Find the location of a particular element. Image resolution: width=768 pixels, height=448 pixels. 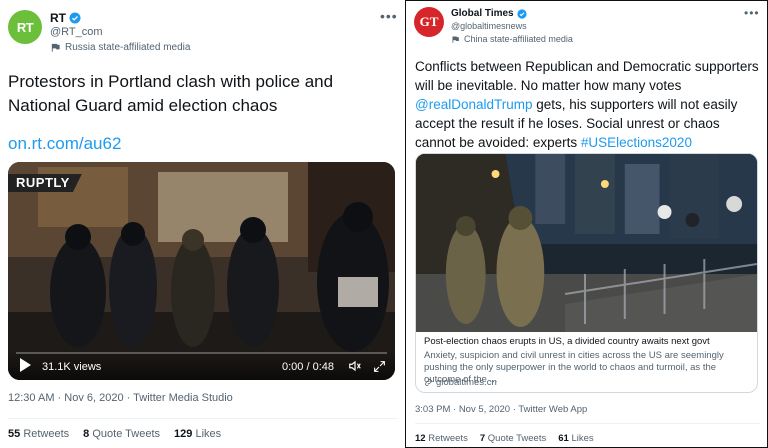

rt-avatar: RT is located at coordinates (25, 27).